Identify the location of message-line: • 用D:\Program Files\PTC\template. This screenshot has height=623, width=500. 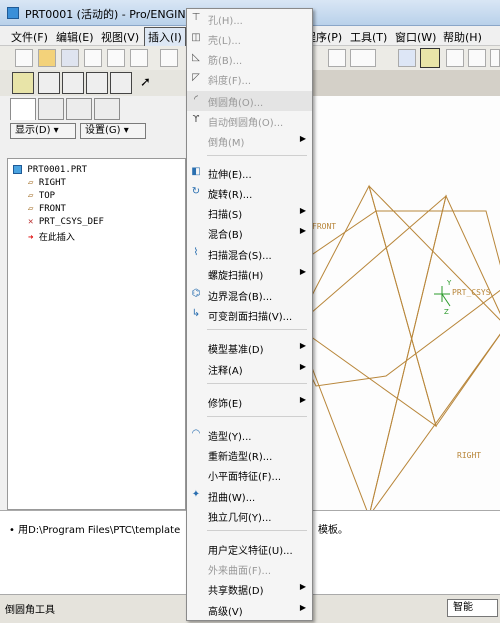
(95, 530).